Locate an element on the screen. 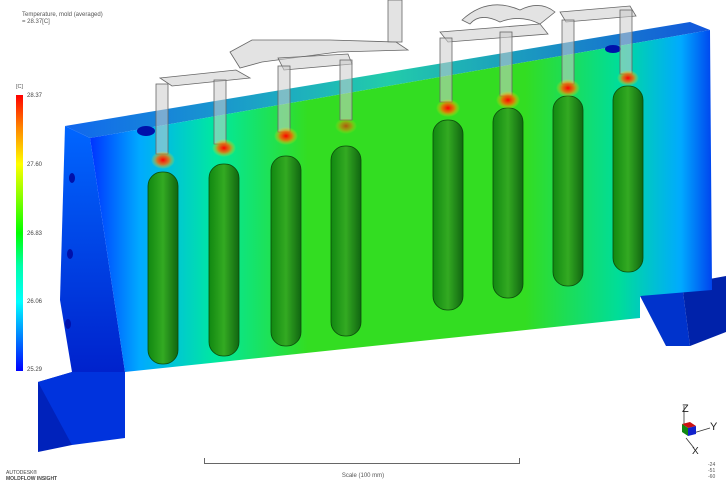  view-angle-3: -60 is located at coordinates (712, 477).